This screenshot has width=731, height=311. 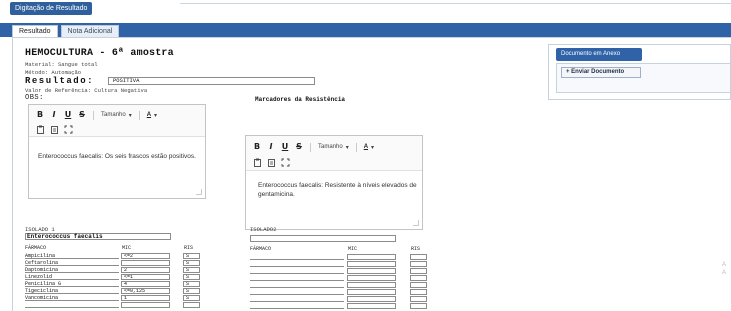 I want to click on mic-input: <=0,125, so click(x=145, y=291).